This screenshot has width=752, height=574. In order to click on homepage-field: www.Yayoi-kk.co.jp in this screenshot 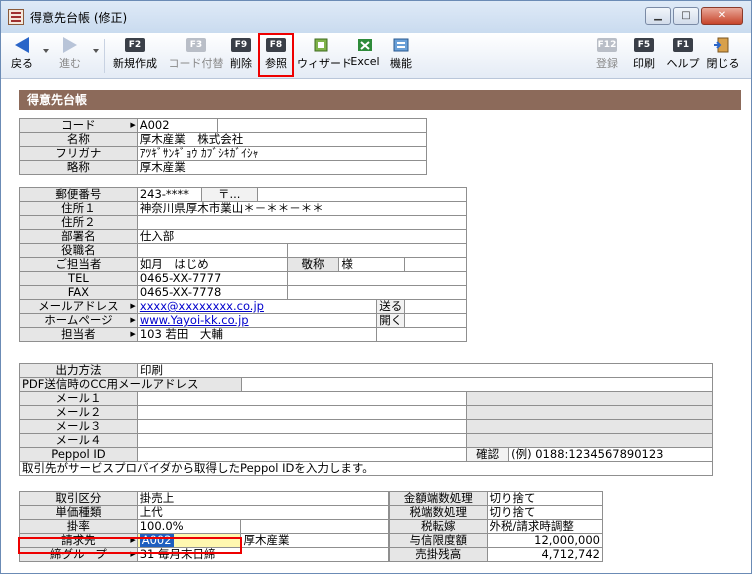, I will do `click(257, 320)`.